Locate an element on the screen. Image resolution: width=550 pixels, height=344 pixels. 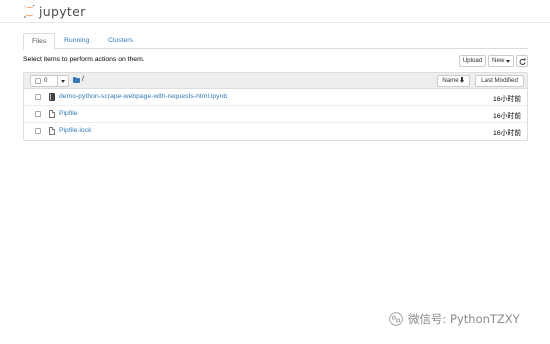
file-link: Pipfile is located at coordinates (68, 113).